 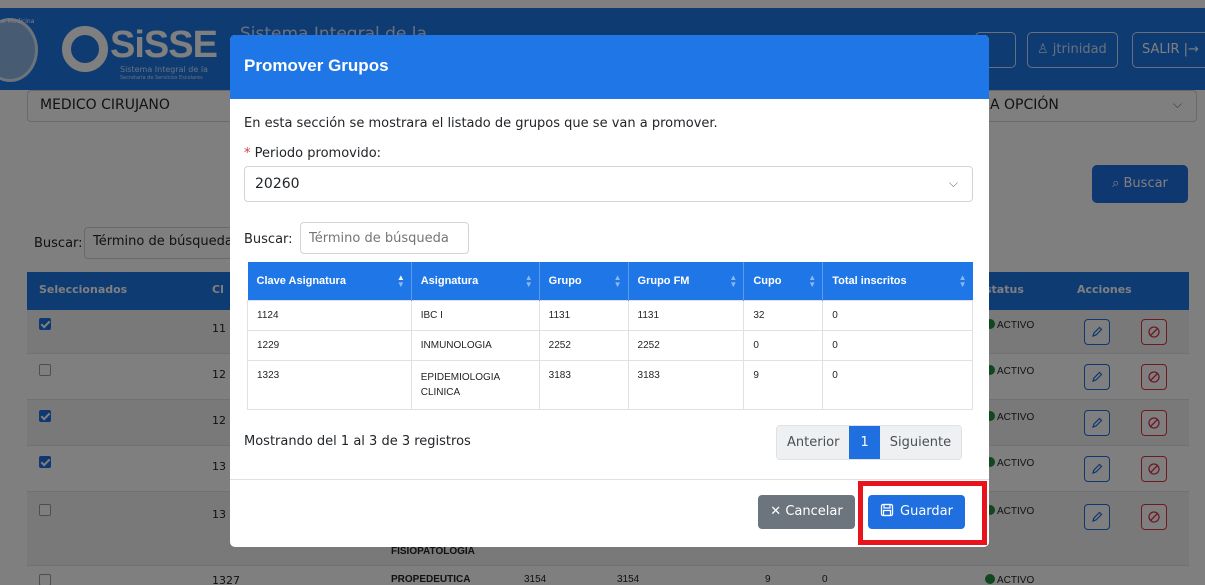 What do you see at coordinates (583, 384) in the screenshot?
I see `cell-grupo: 3183` at bounding box center [583, 384].